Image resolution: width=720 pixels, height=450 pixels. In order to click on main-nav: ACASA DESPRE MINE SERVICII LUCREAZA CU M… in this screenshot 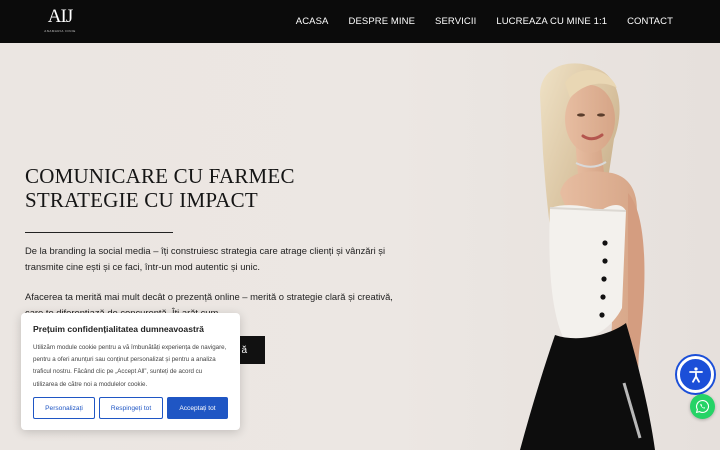, I will do `click(474, 21)`.